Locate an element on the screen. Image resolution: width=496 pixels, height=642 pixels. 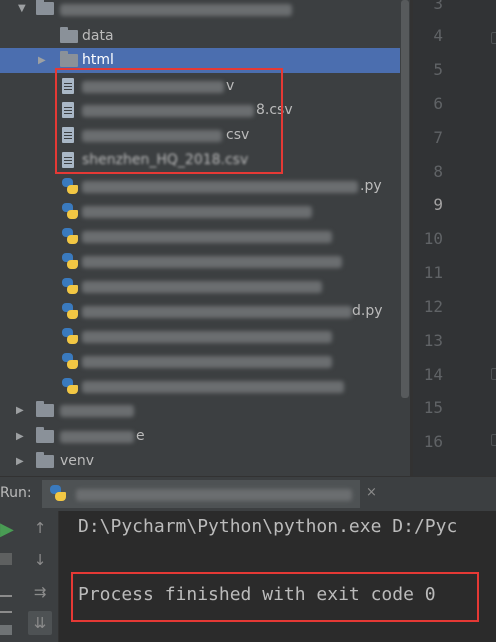
annotation-box-csv-files is located at coordinates (169, 121).